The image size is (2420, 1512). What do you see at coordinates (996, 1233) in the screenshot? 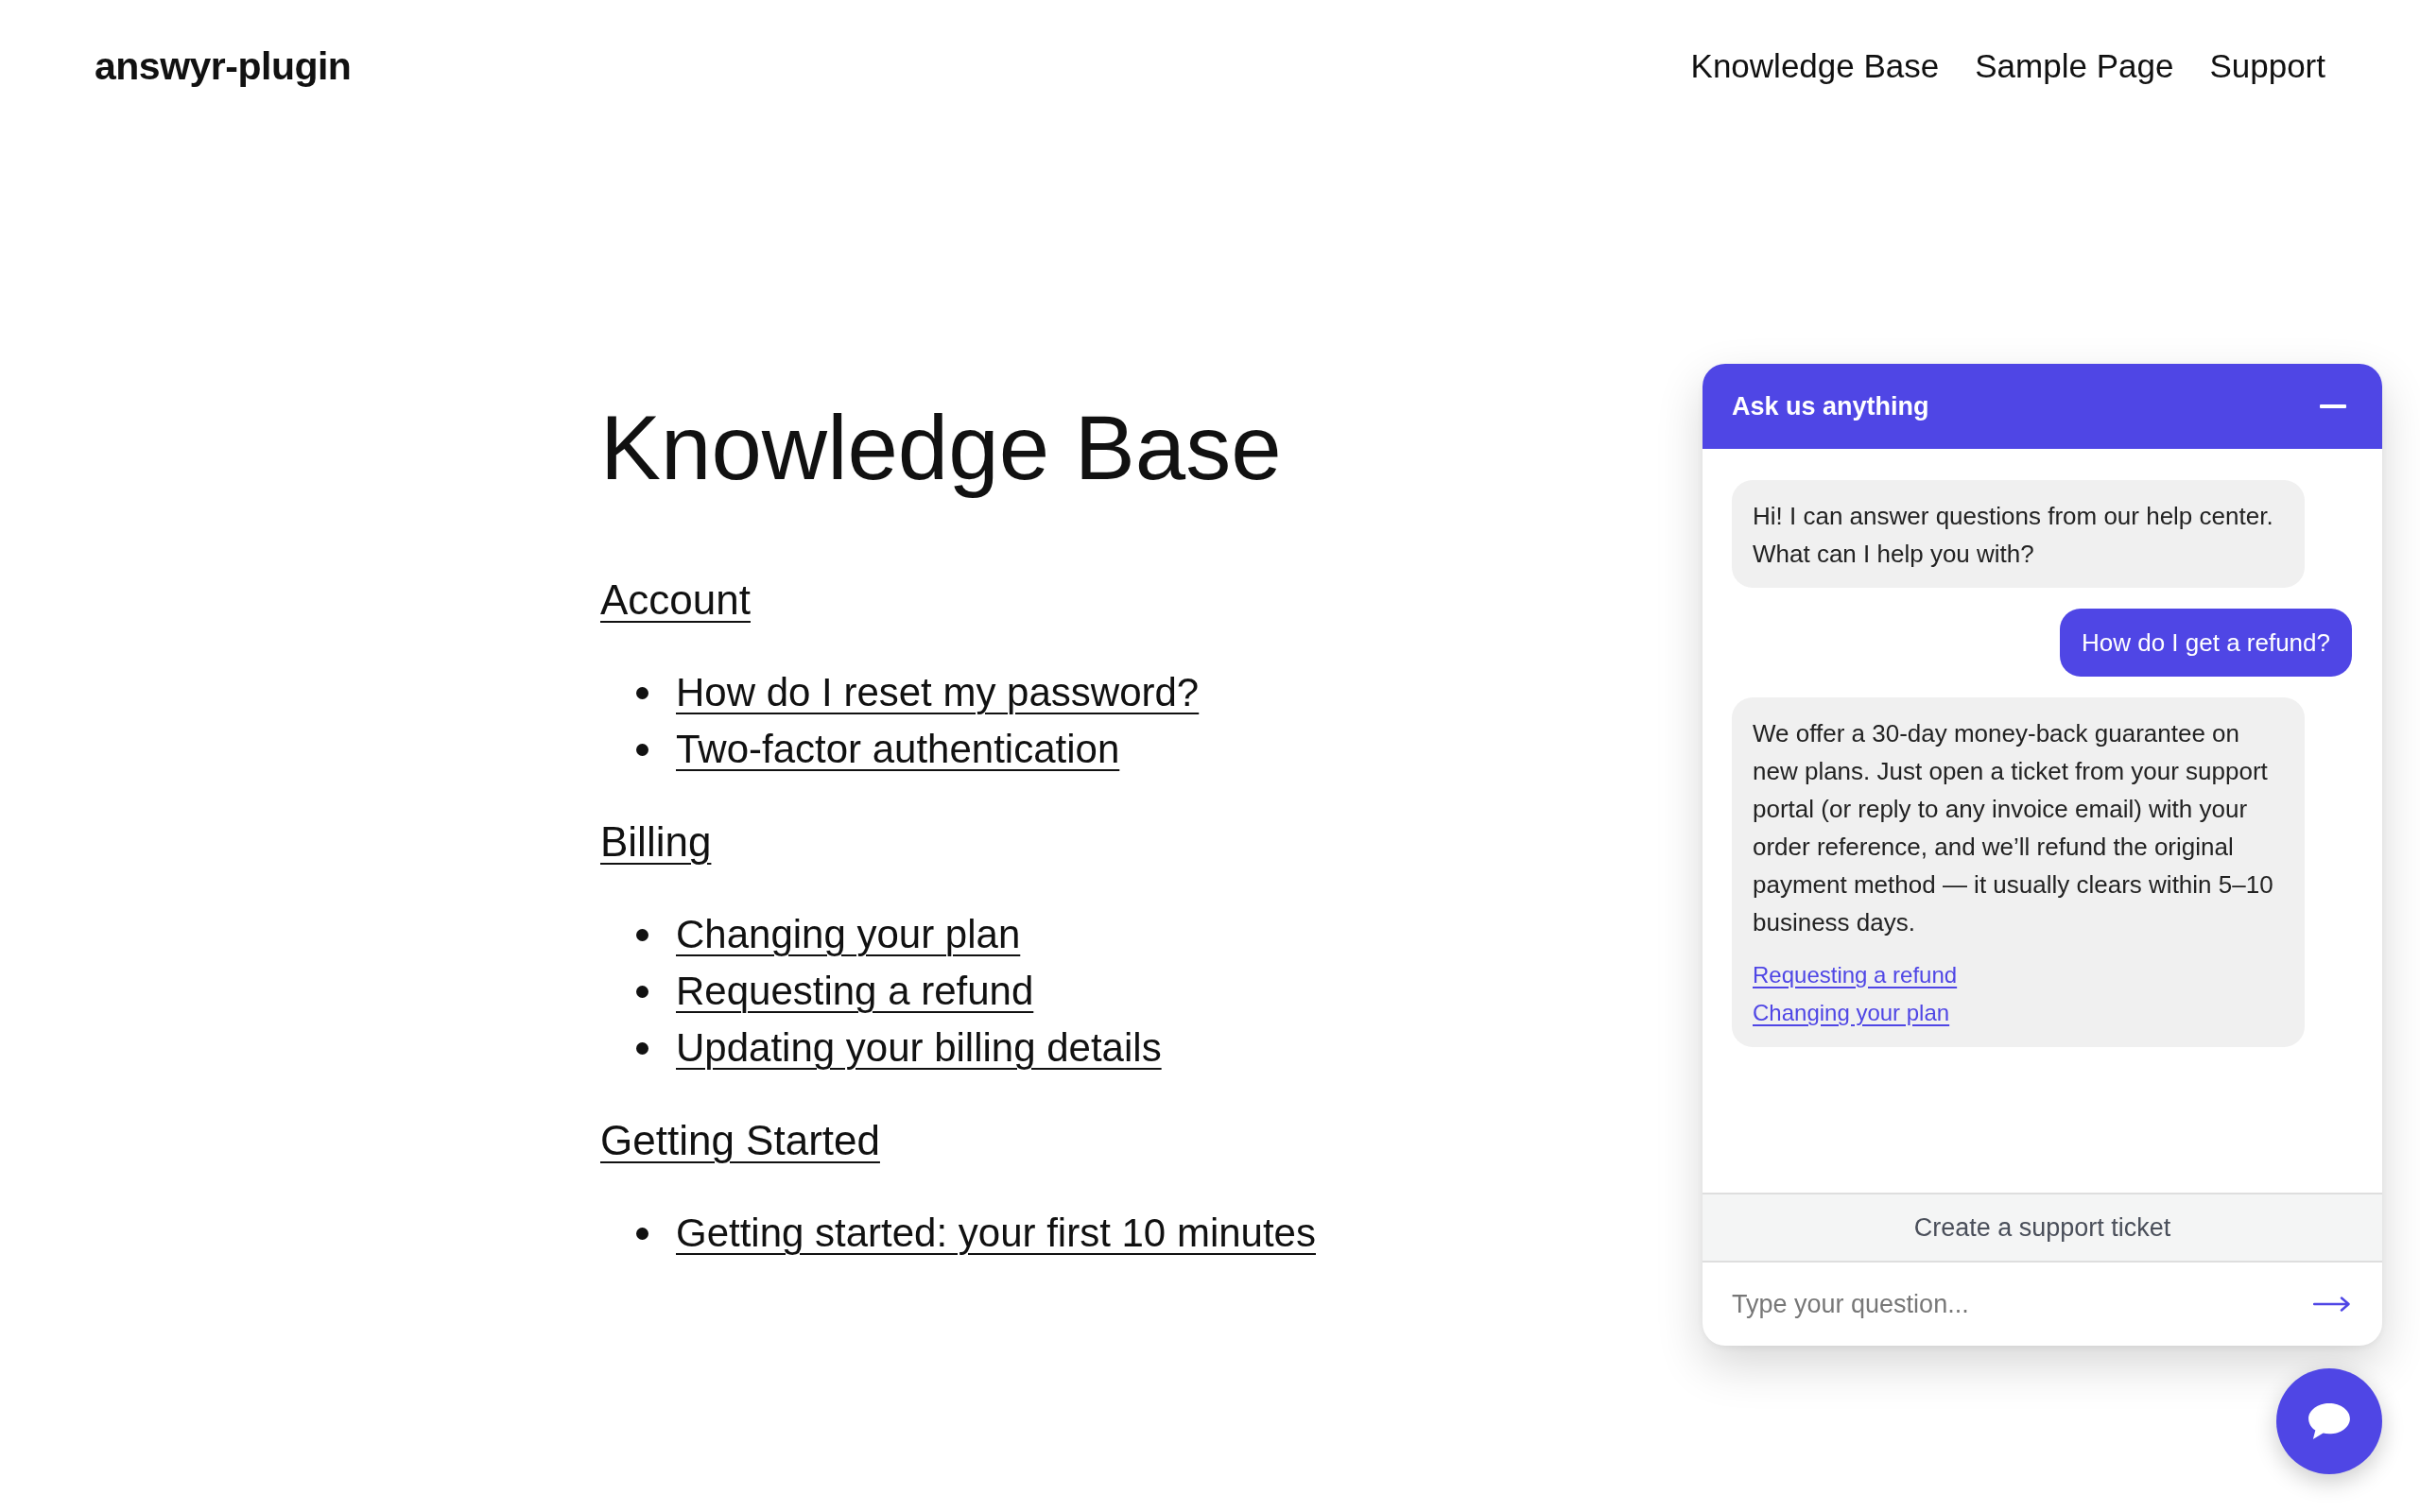
I see `article-link: Getting started: your first 10 minutes` at bounding box center [996, 1233].